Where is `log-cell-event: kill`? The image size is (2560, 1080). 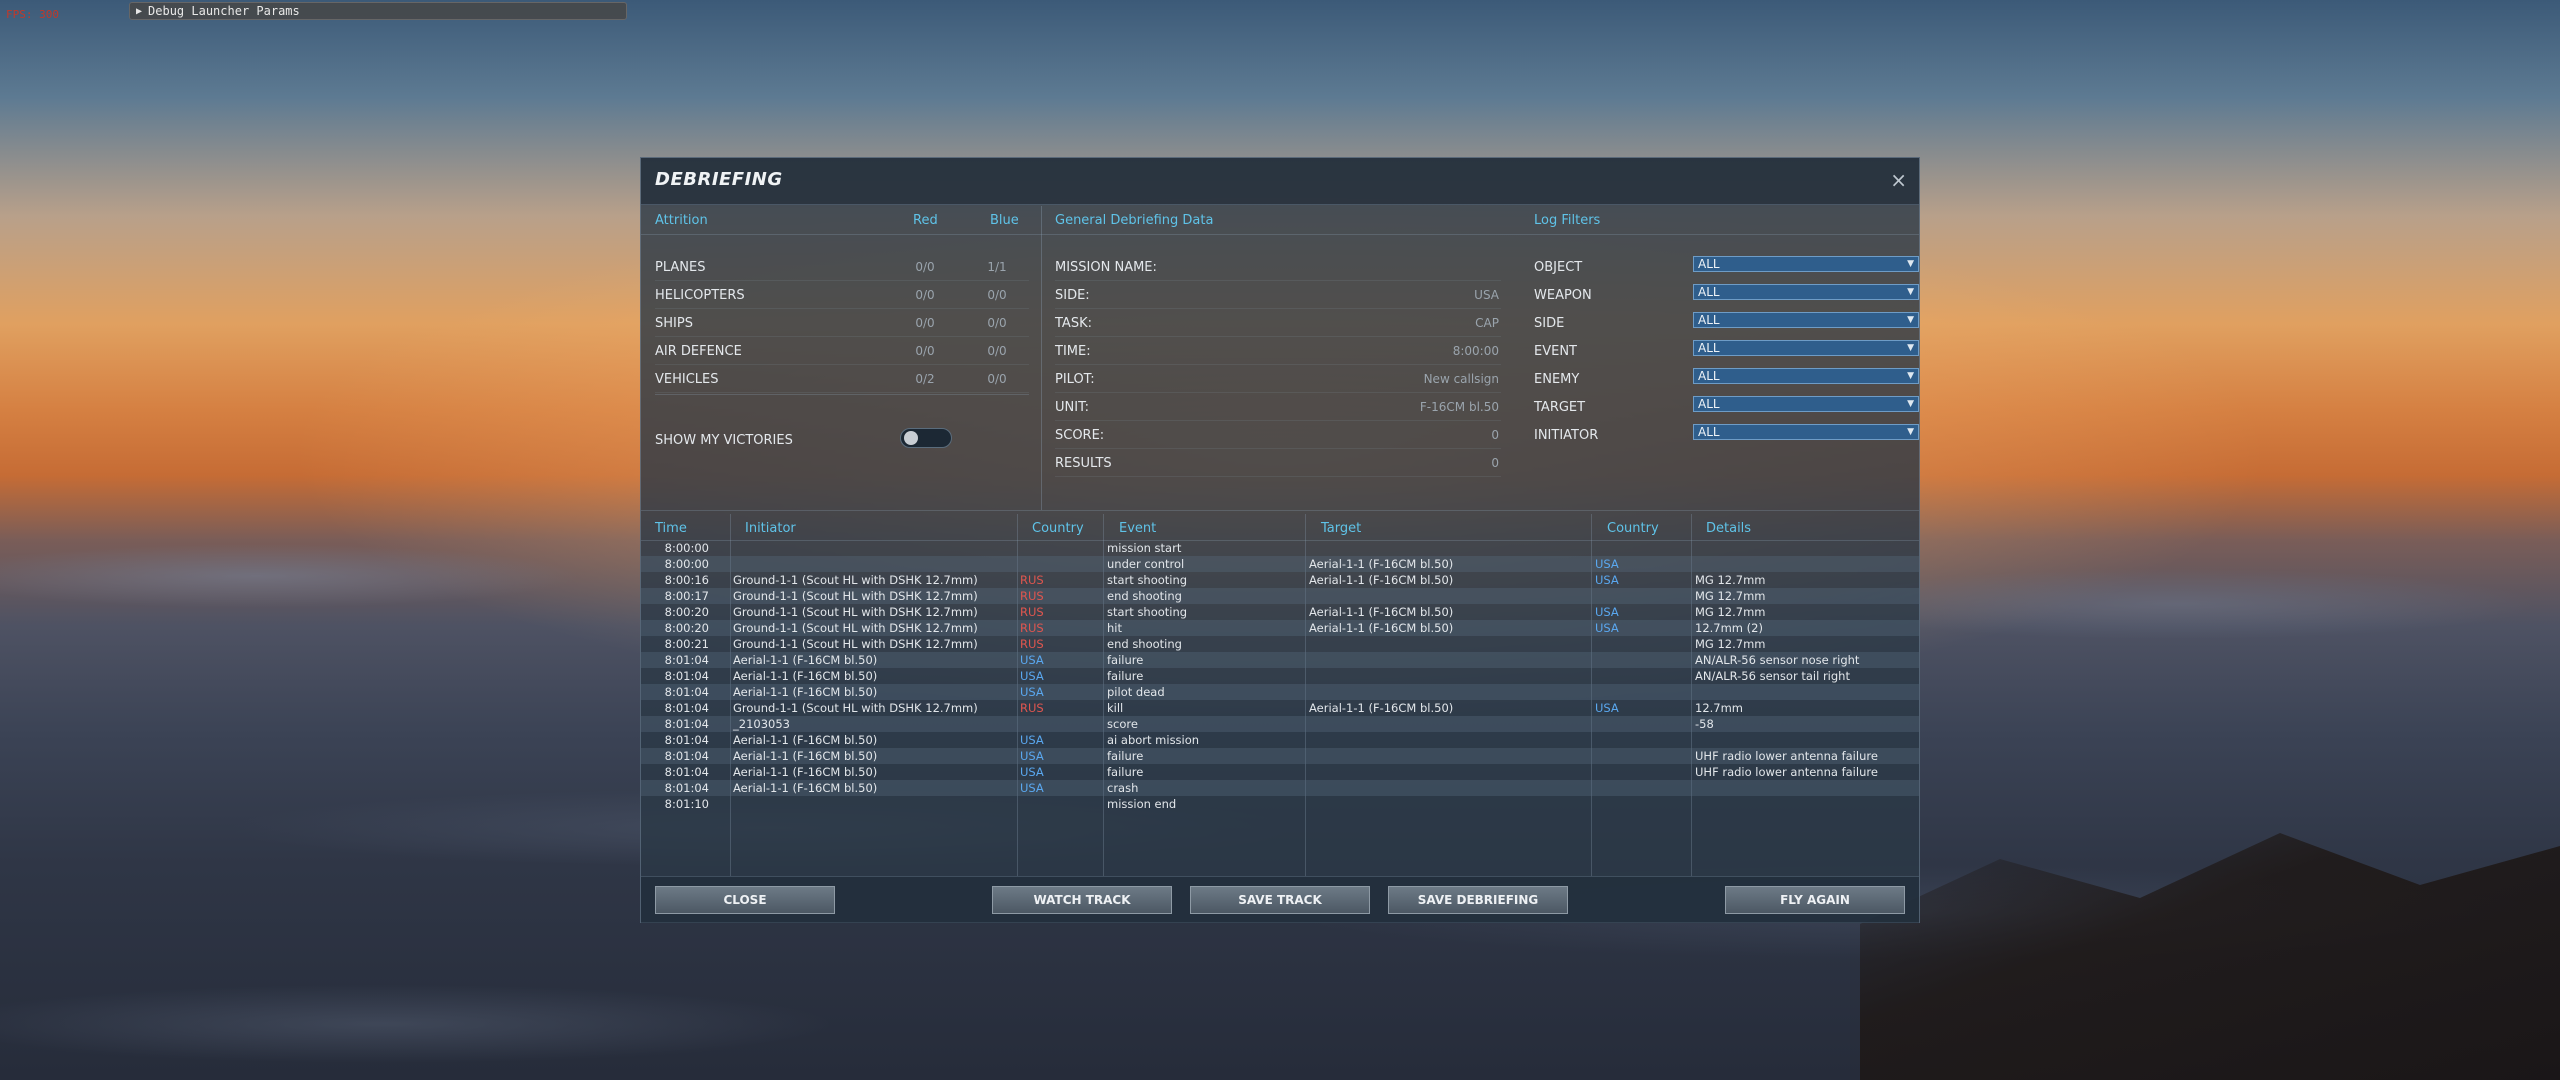
log-cell-event: kill is located at coordinates (1115, 708).